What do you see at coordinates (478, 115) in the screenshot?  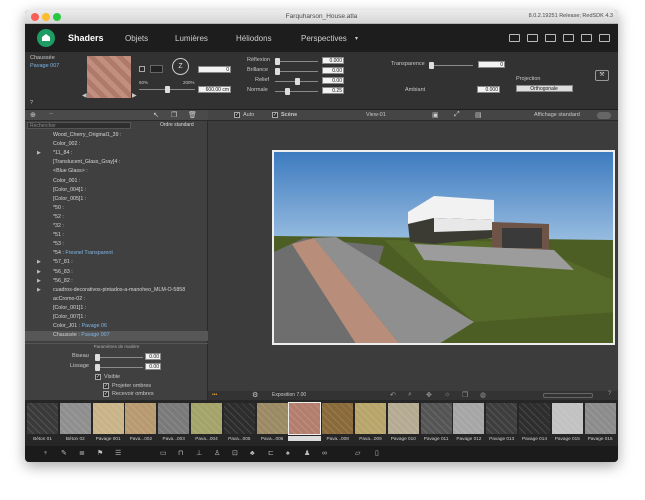 I see `render-icon: ▤` at bounding box center [478, 115].